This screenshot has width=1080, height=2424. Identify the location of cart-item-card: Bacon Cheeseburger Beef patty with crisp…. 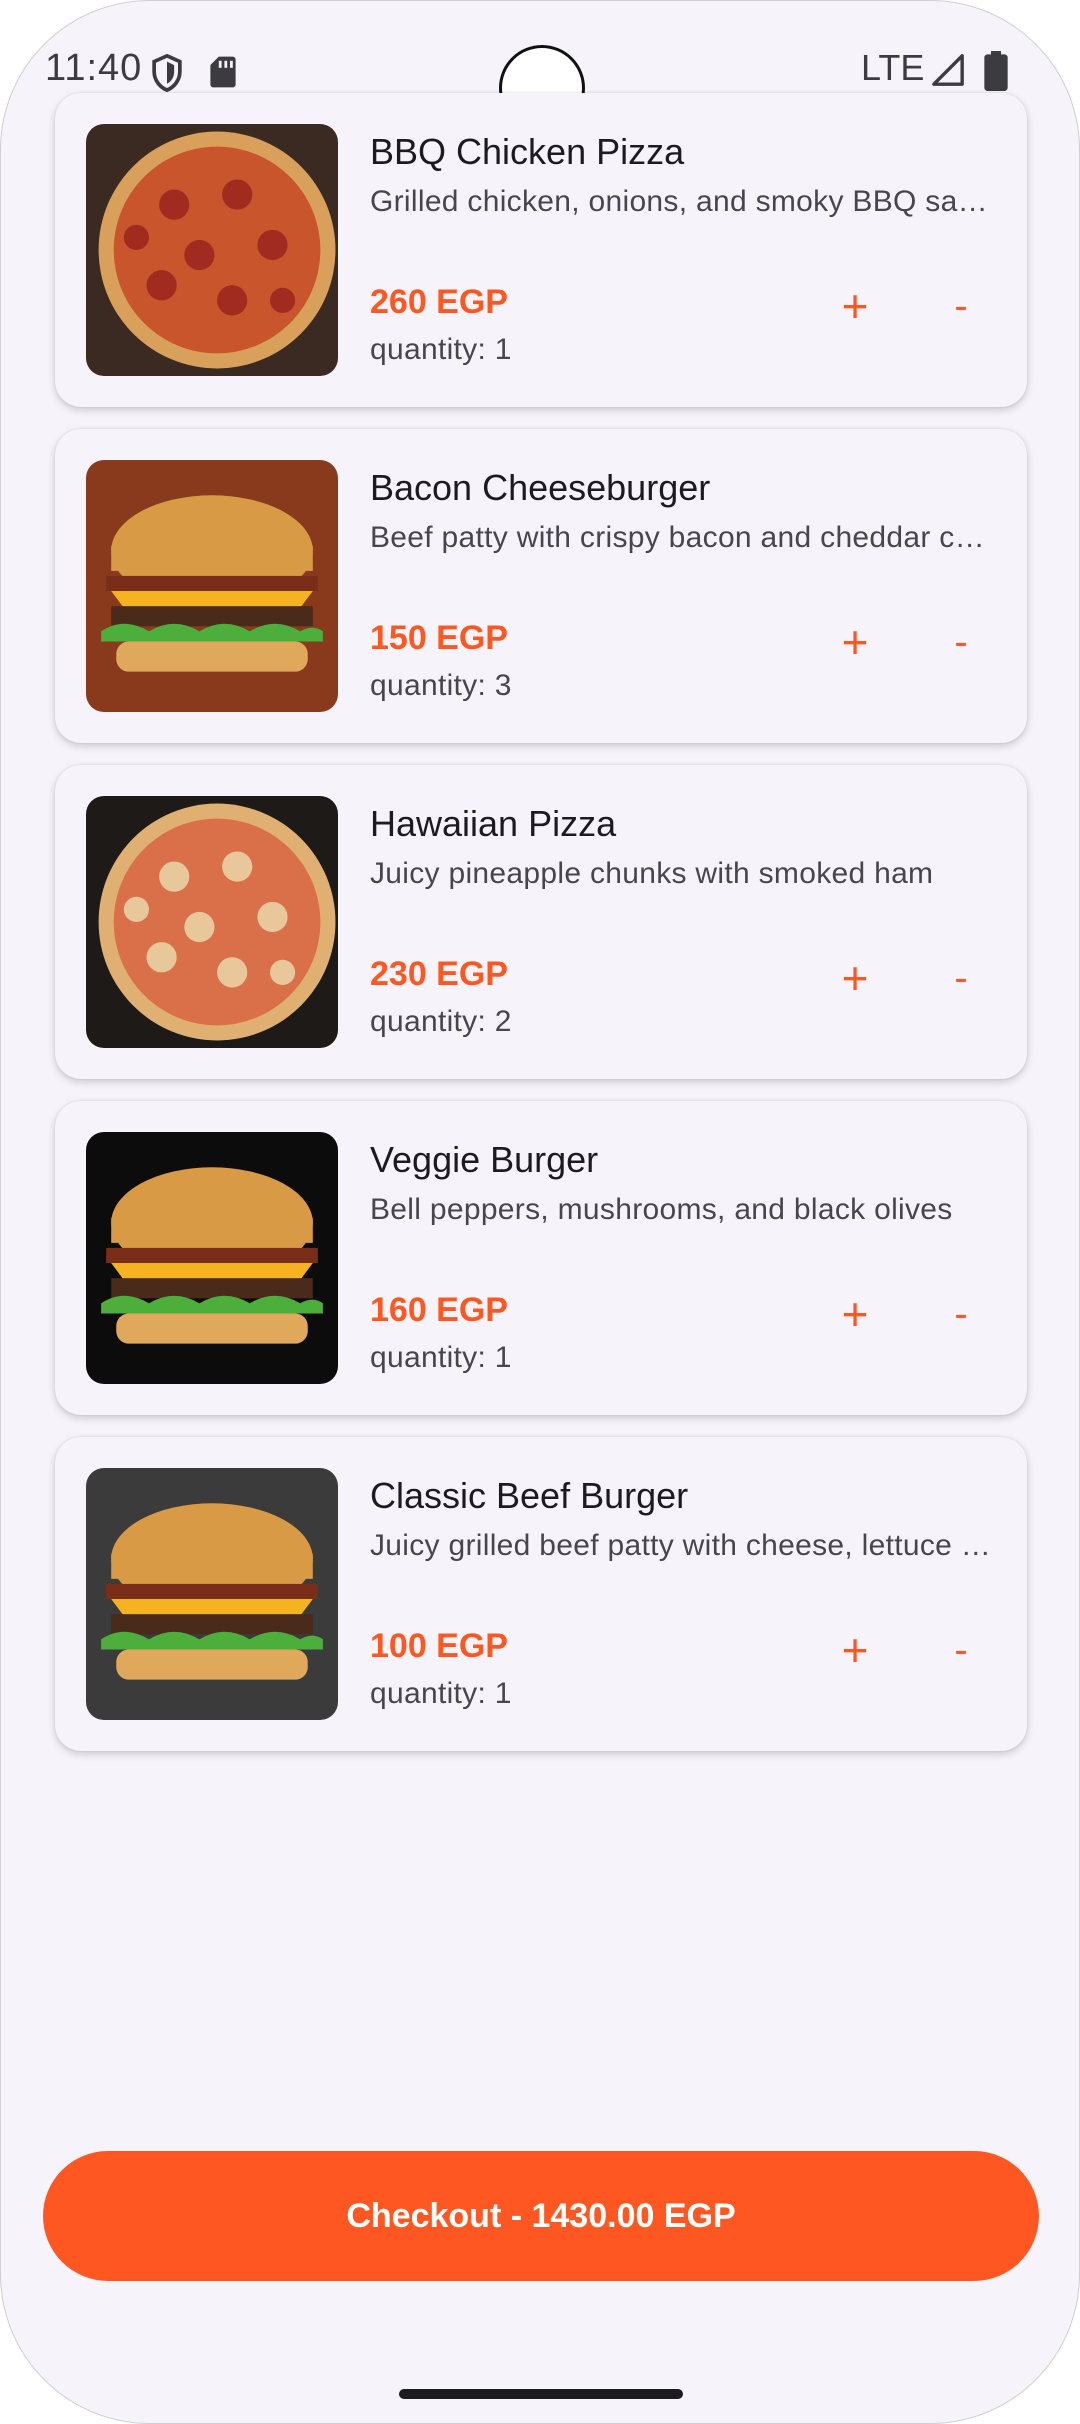
(541, 586).